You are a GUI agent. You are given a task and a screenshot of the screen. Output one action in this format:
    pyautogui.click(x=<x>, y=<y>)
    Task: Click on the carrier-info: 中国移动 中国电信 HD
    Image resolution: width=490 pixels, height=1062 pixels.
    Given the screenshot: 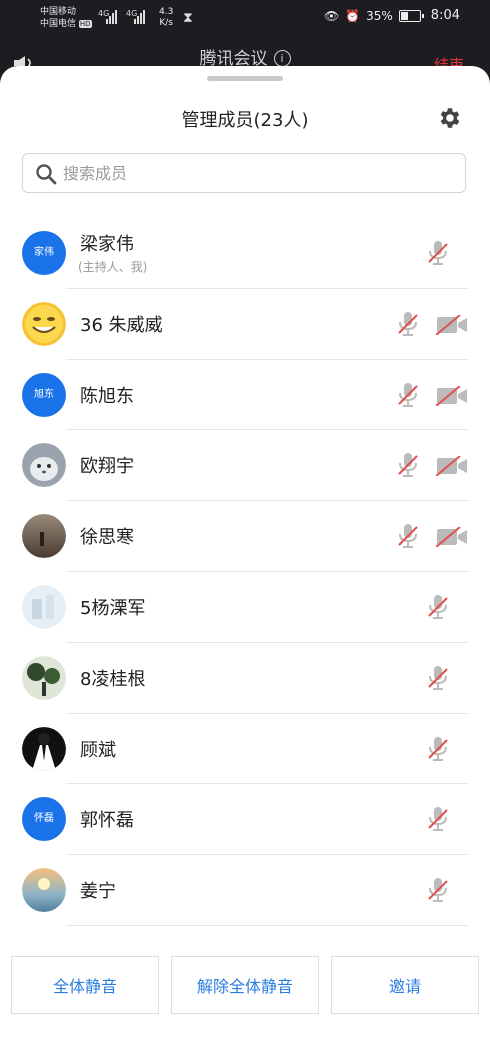 What is the action you would take?
    pyautogui.click(x=66, y=18)
    